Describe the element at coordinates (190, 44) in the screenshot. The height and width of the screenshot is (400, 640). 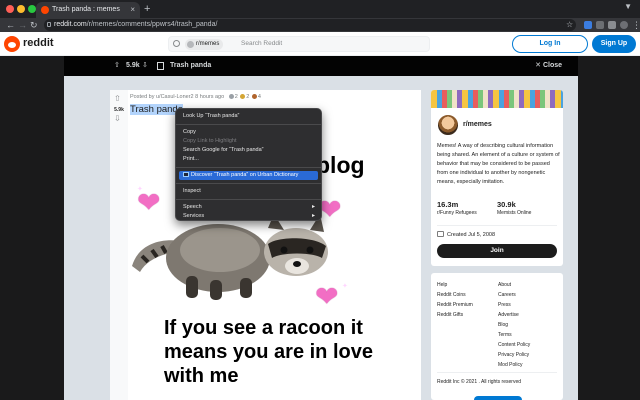
I see `subreddit-avatar-icon` at that location.